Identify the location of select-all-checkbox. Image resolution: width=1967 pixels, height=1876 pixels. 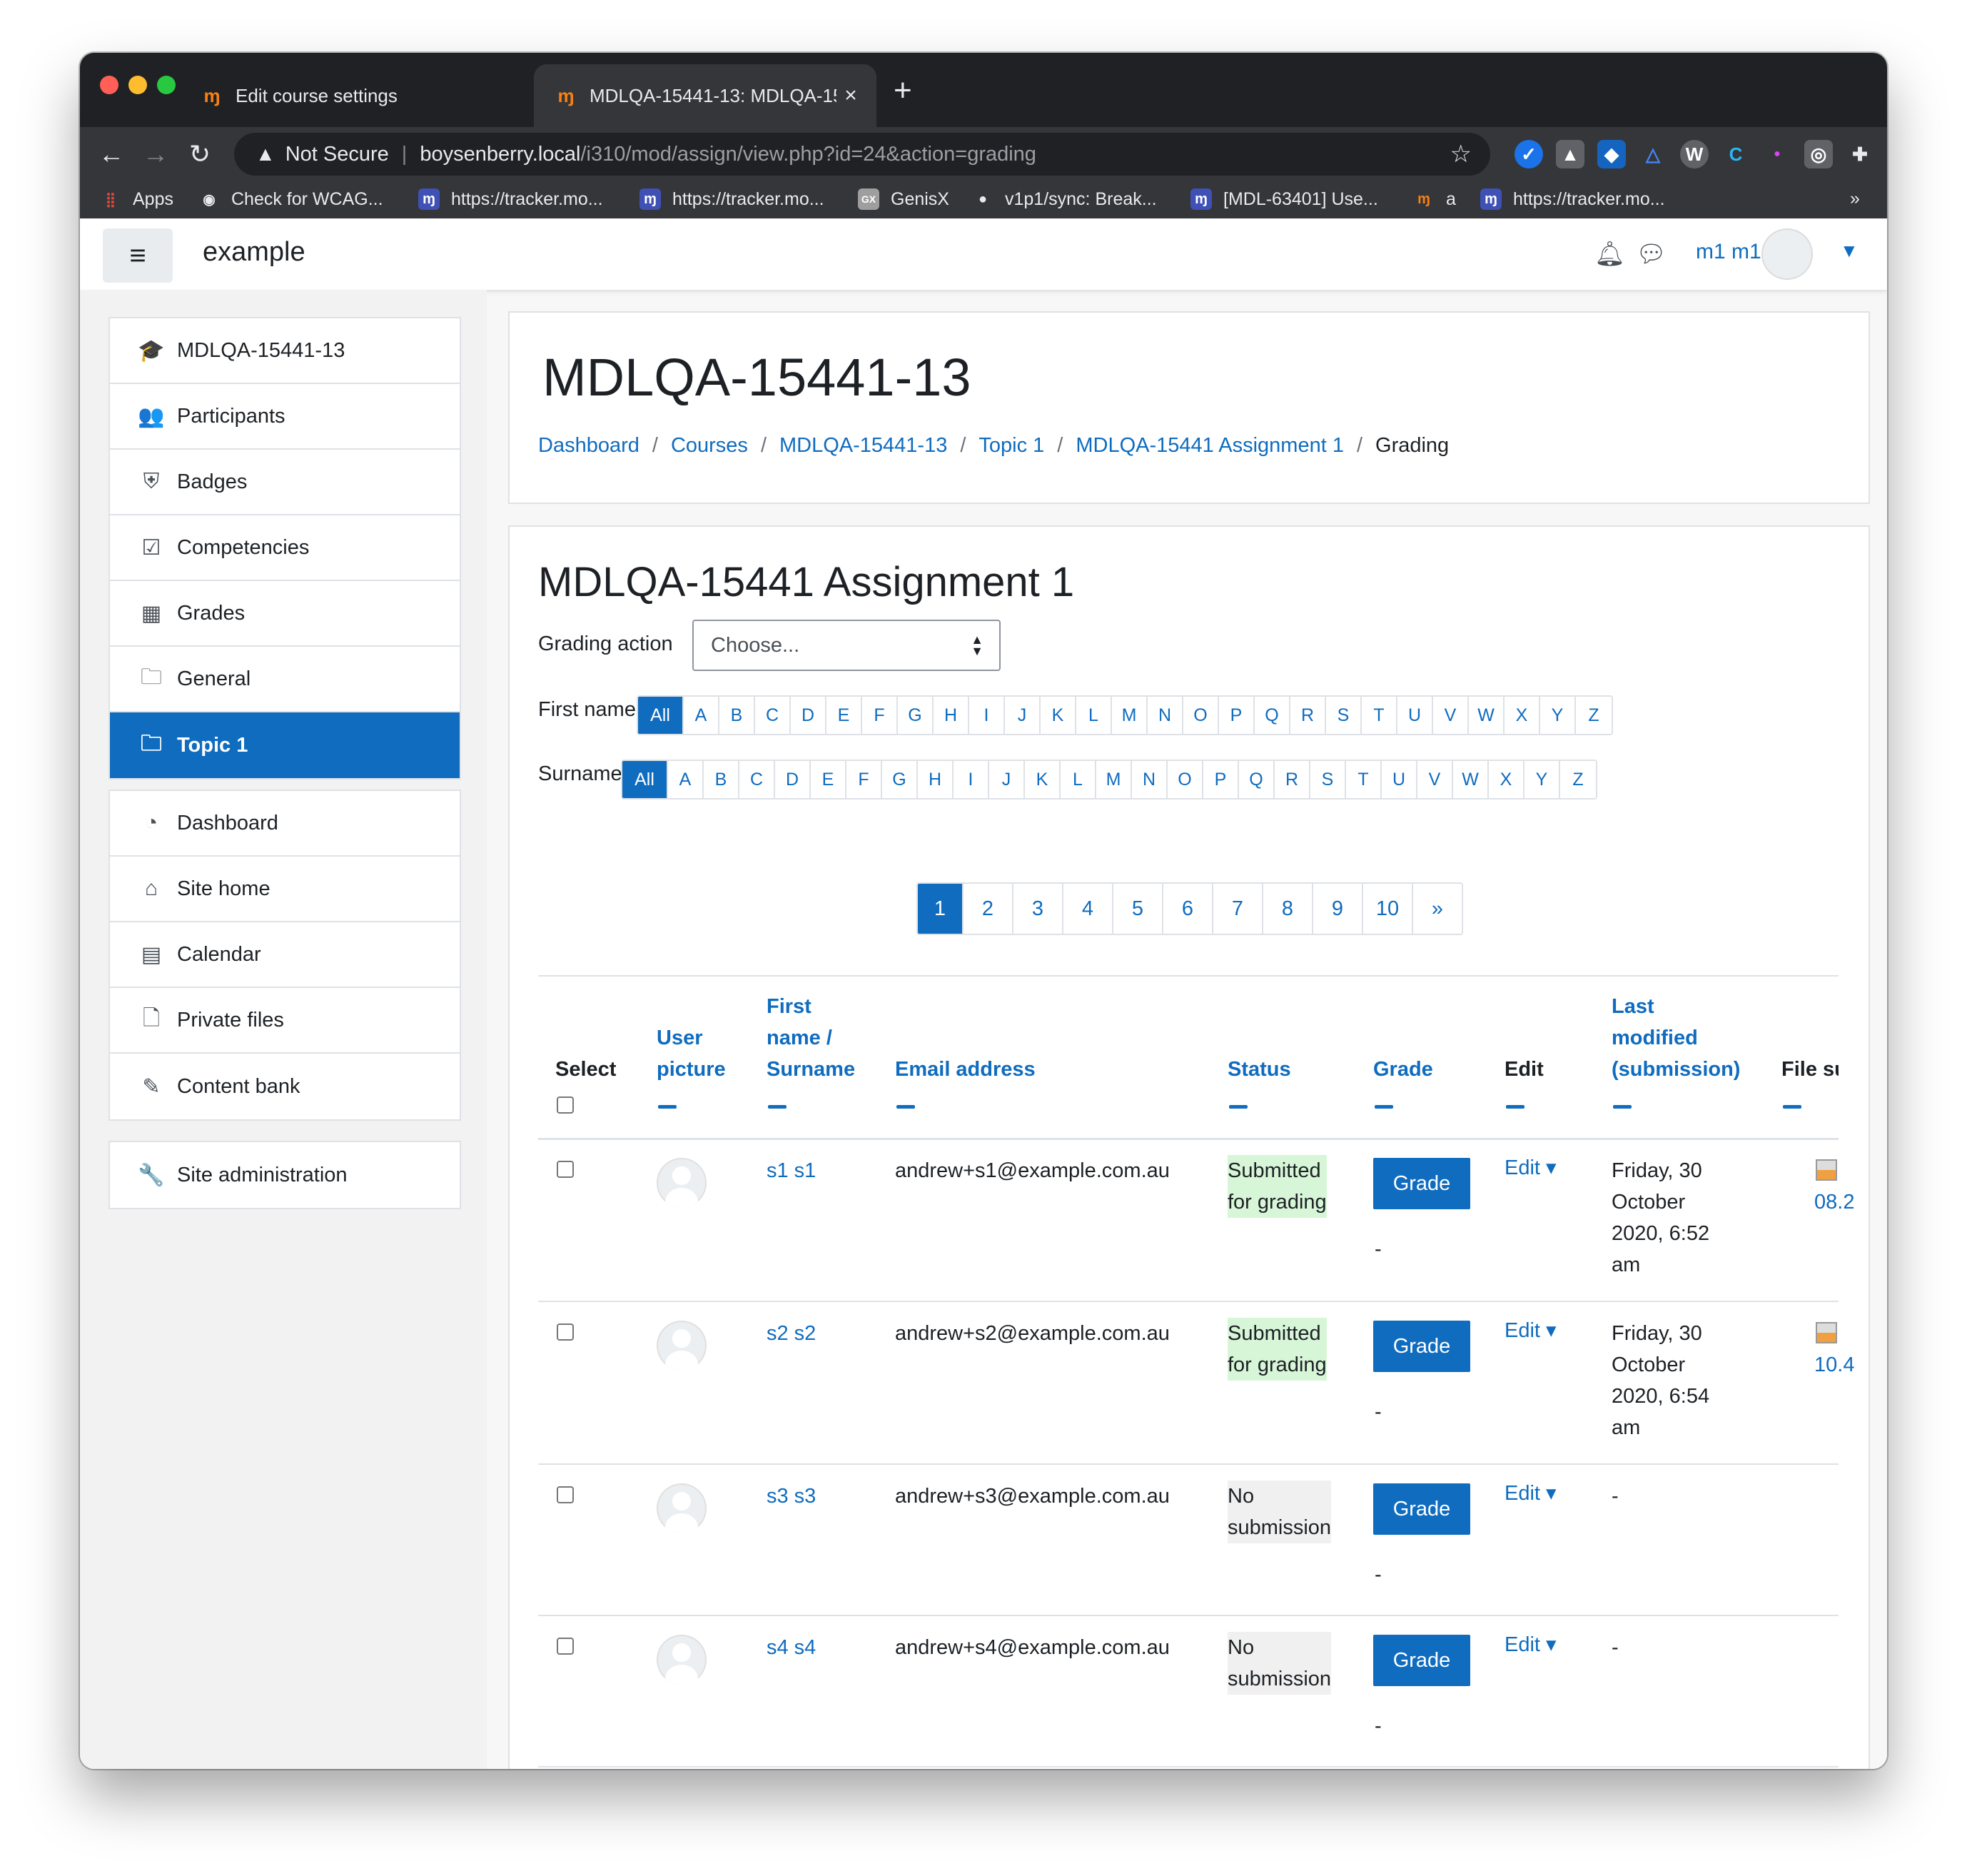
(565, 1105).